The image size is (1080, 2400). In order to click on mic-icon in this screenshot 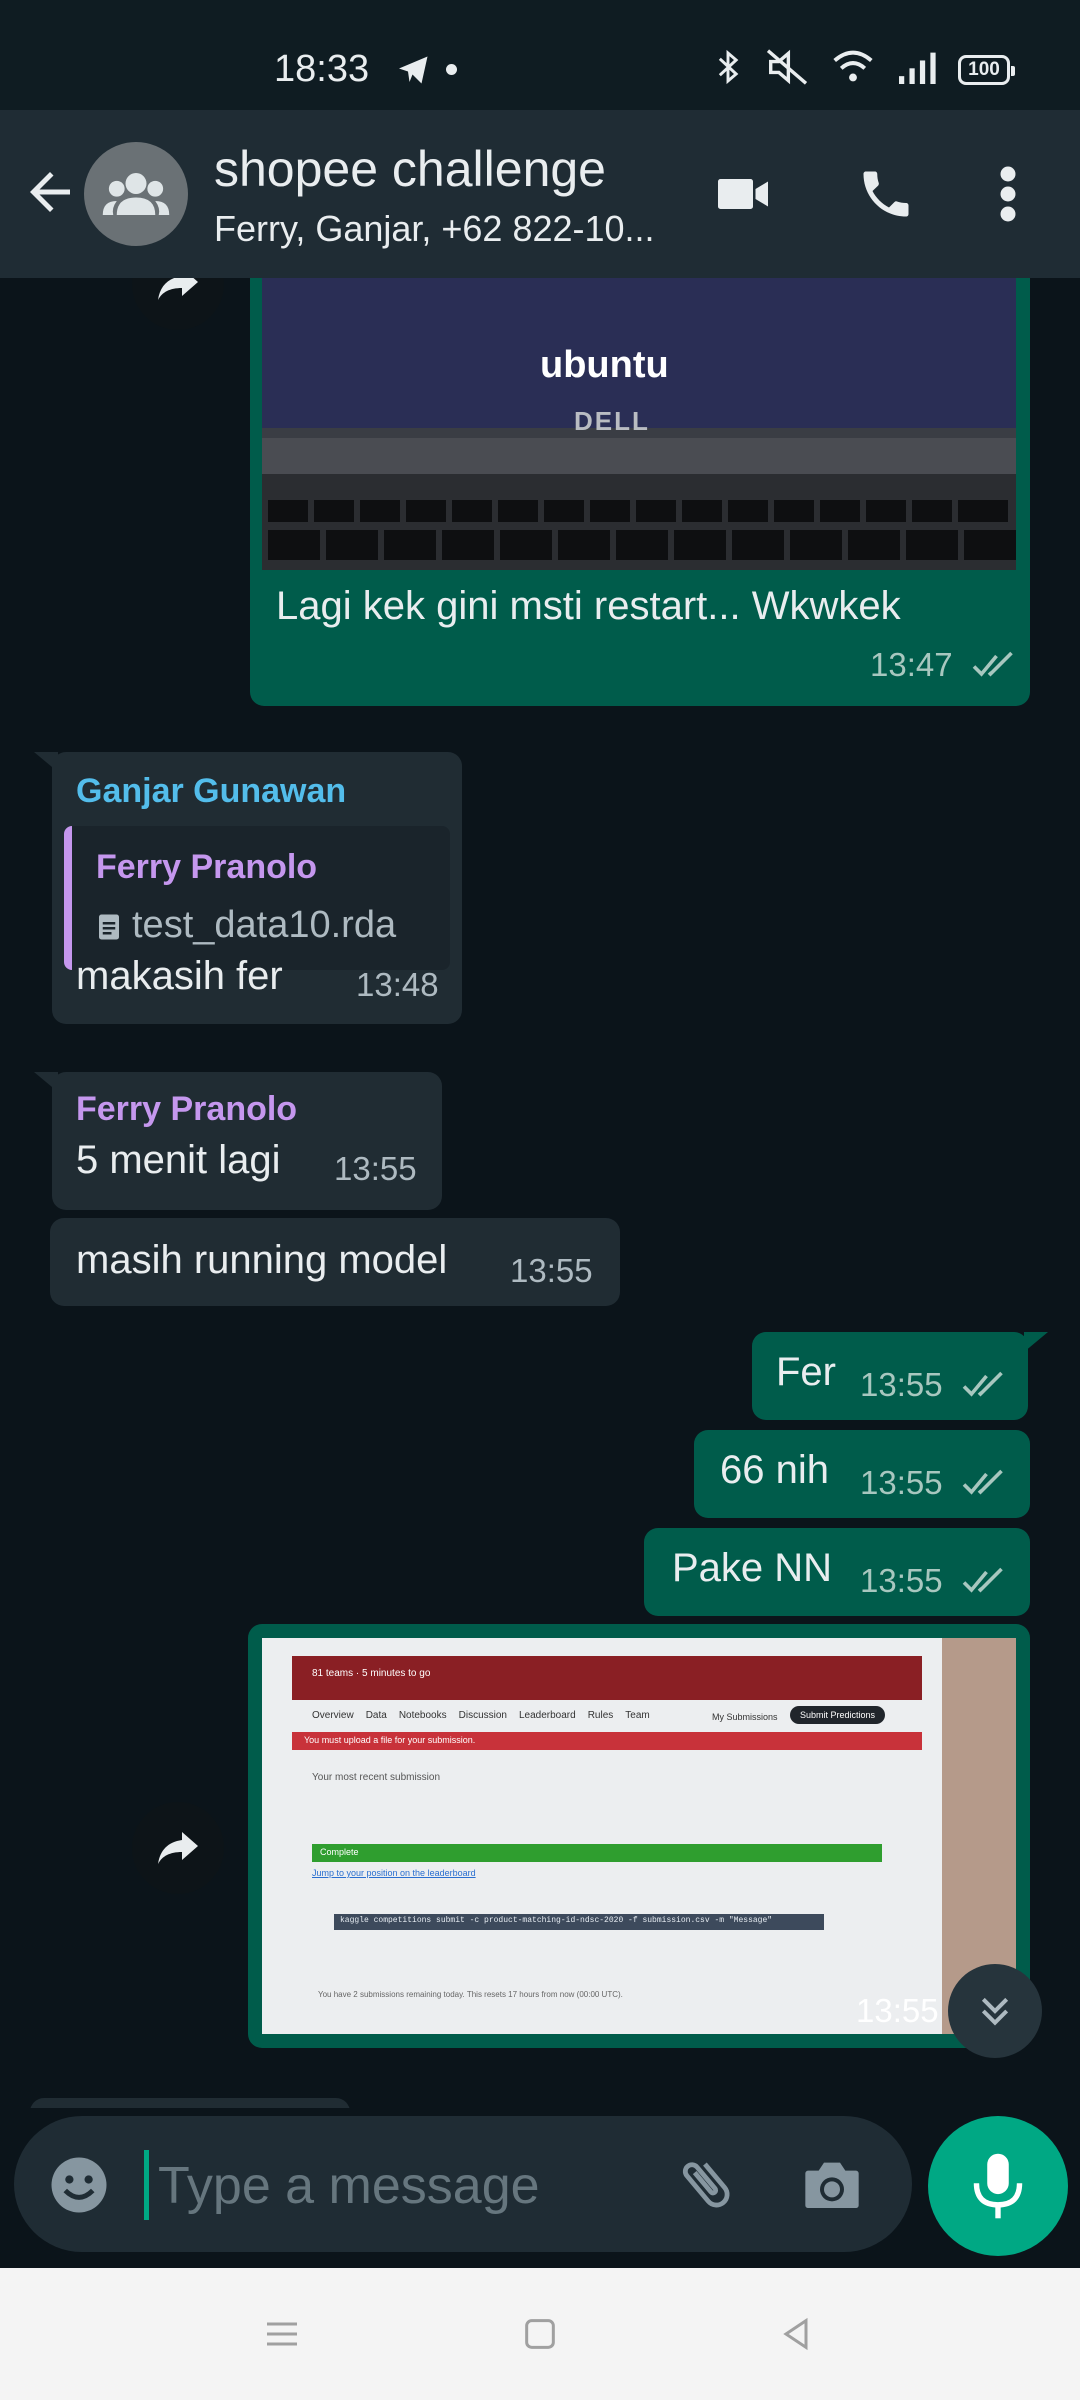, I will do `click(998, 2186)`.